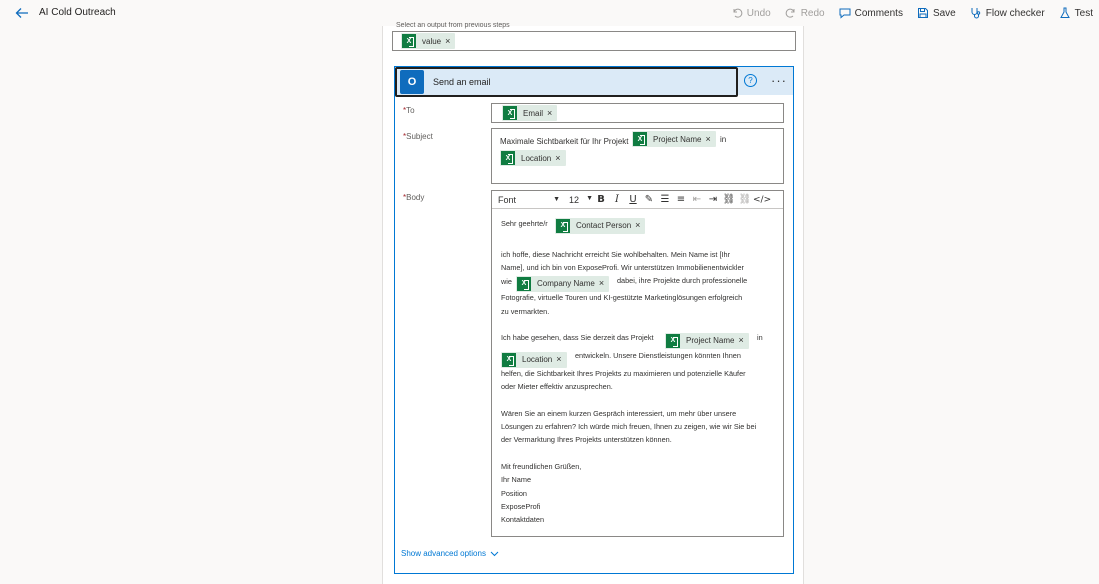 The height and width of the screenshot is (584, 1099). What do you see at coordinates (494, 554) in the screenshot?
I see `chevron-down-icon` at bounding box center [494, 554].